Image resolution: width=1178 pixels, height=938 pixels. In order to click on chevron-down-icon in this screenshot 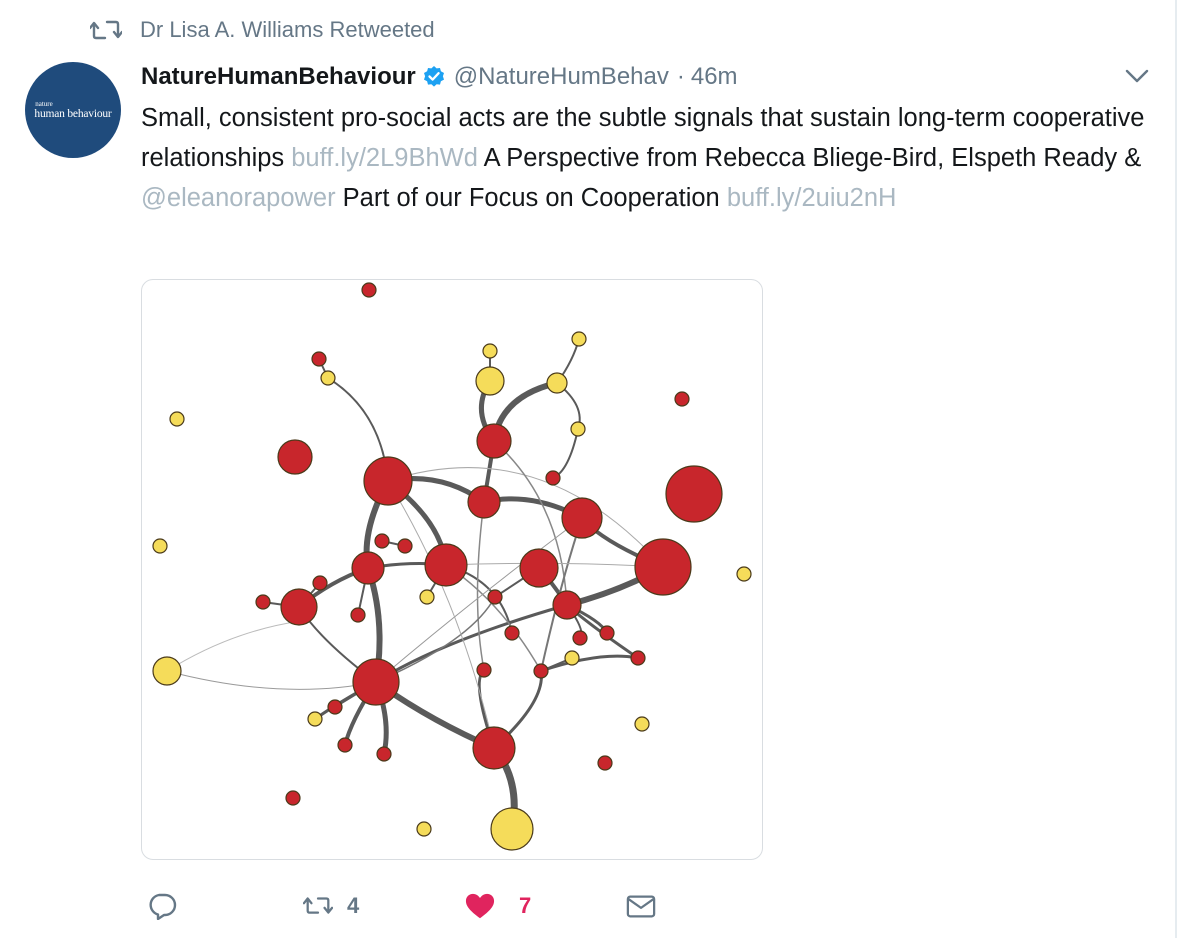, I will do `click(1137, 76)`.